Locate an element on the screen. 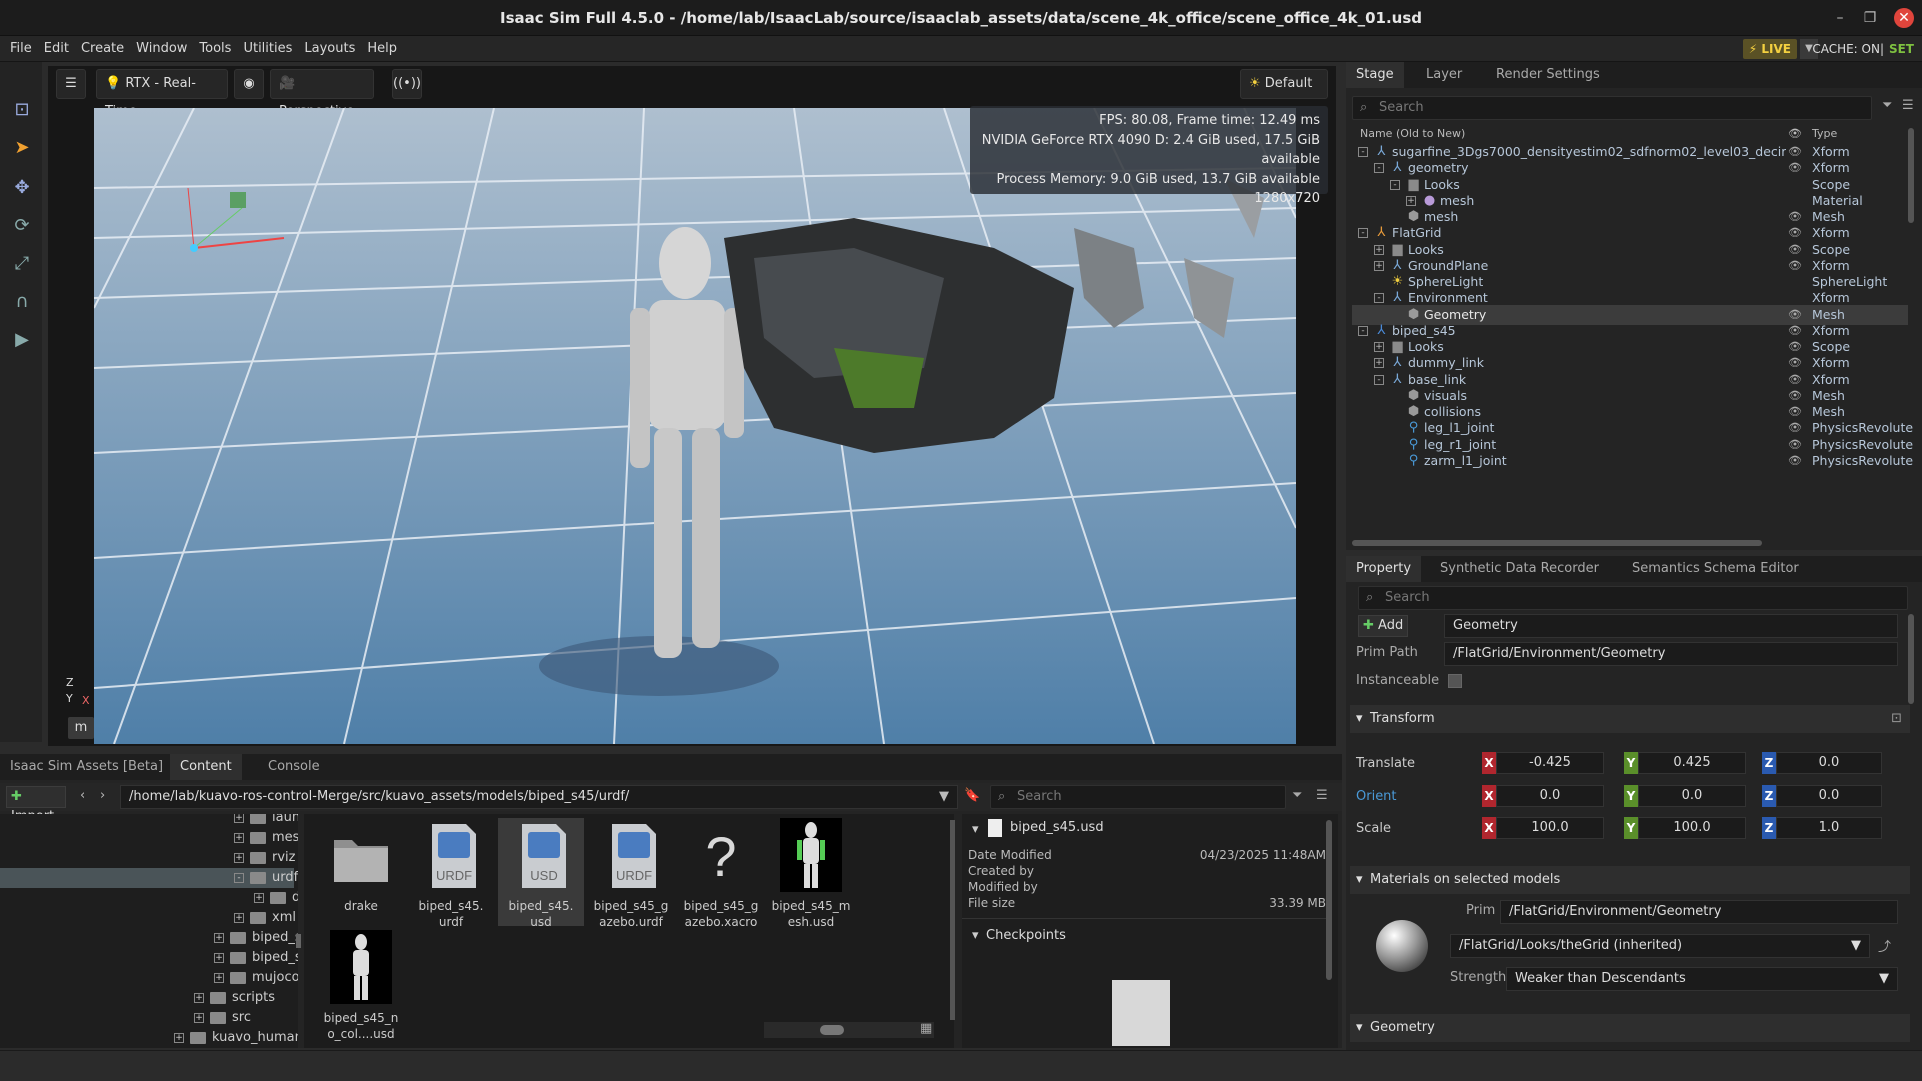 Image resolution: width=1922 pixels, height=1081 pixels. menu-help: Help is located at coordinates (382, 49).